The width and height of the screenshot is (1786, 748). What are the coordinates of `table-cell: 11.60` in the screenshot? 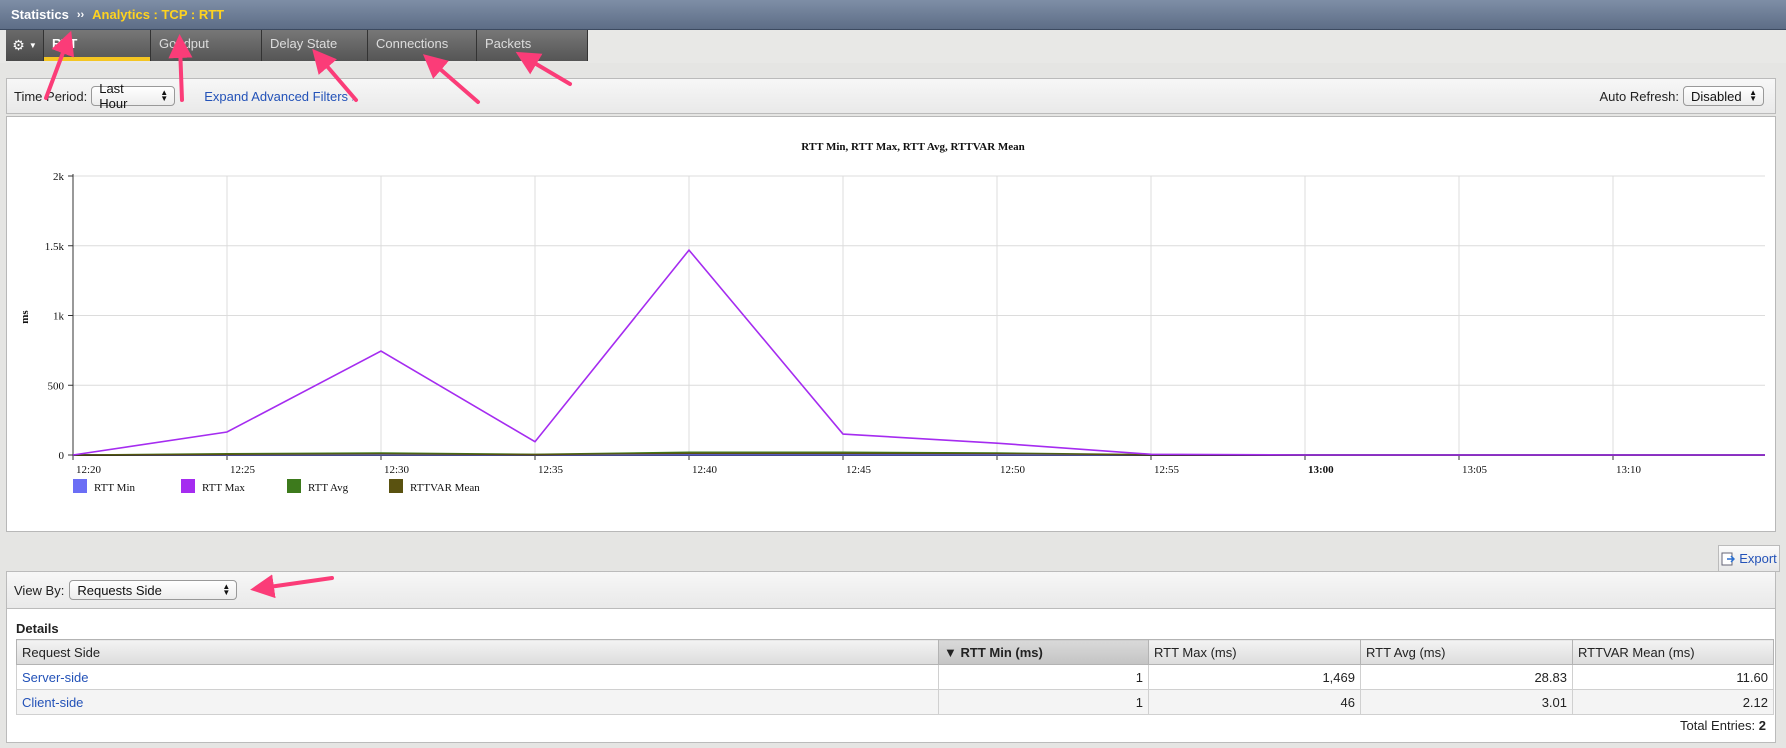 It's located at (1673, 677).